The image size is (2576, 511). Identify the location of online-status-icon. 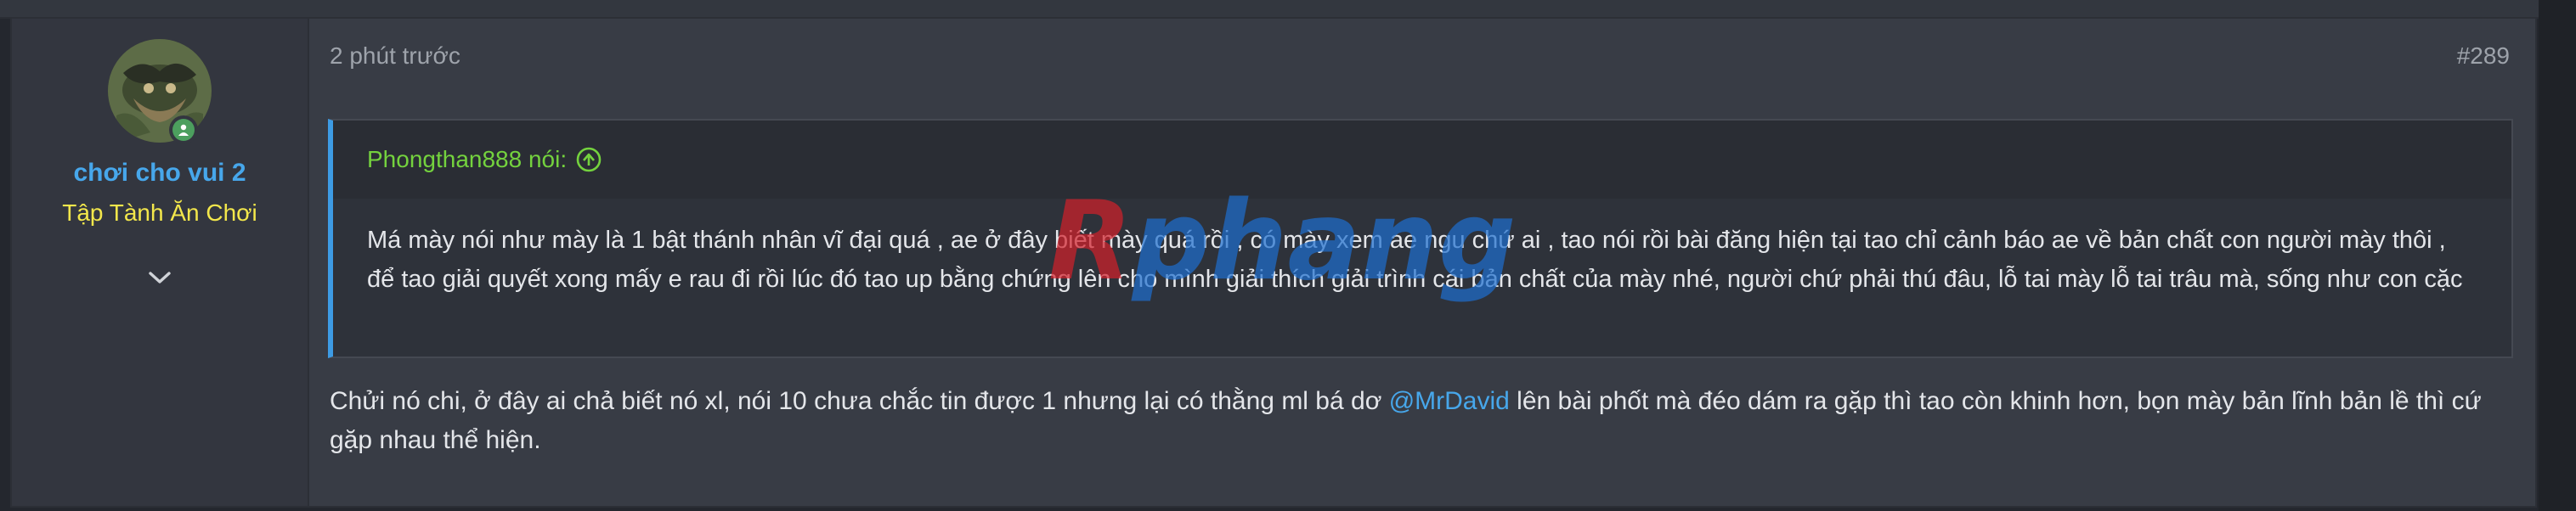
(183, 129).